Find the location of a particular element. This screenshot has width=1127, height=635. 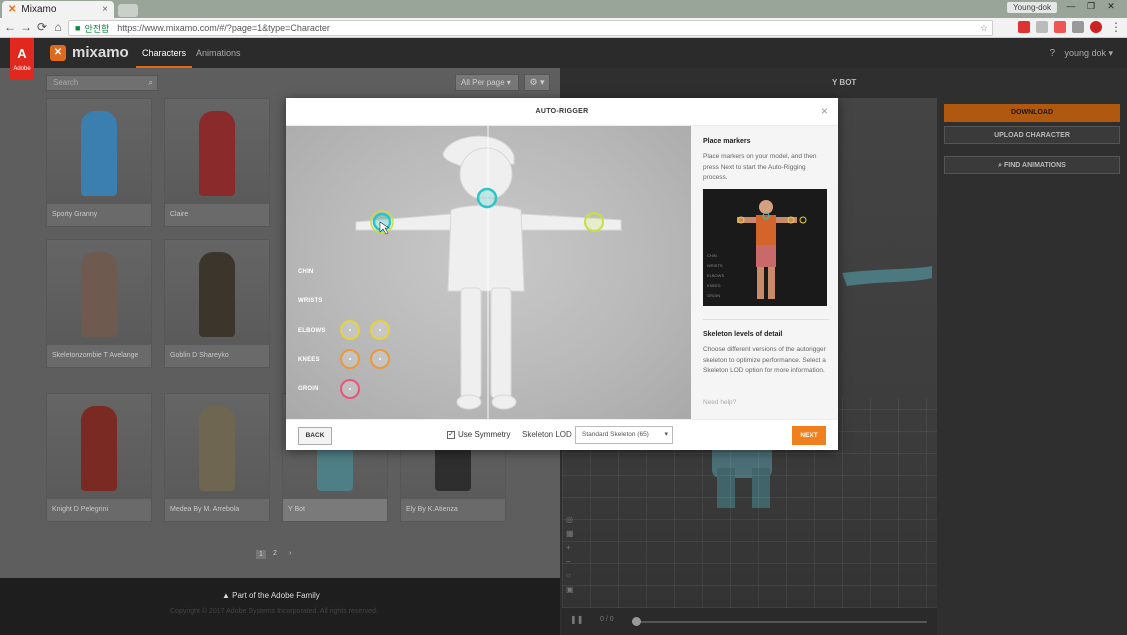

timeline-scrubber is located at coordinates (636, 621).